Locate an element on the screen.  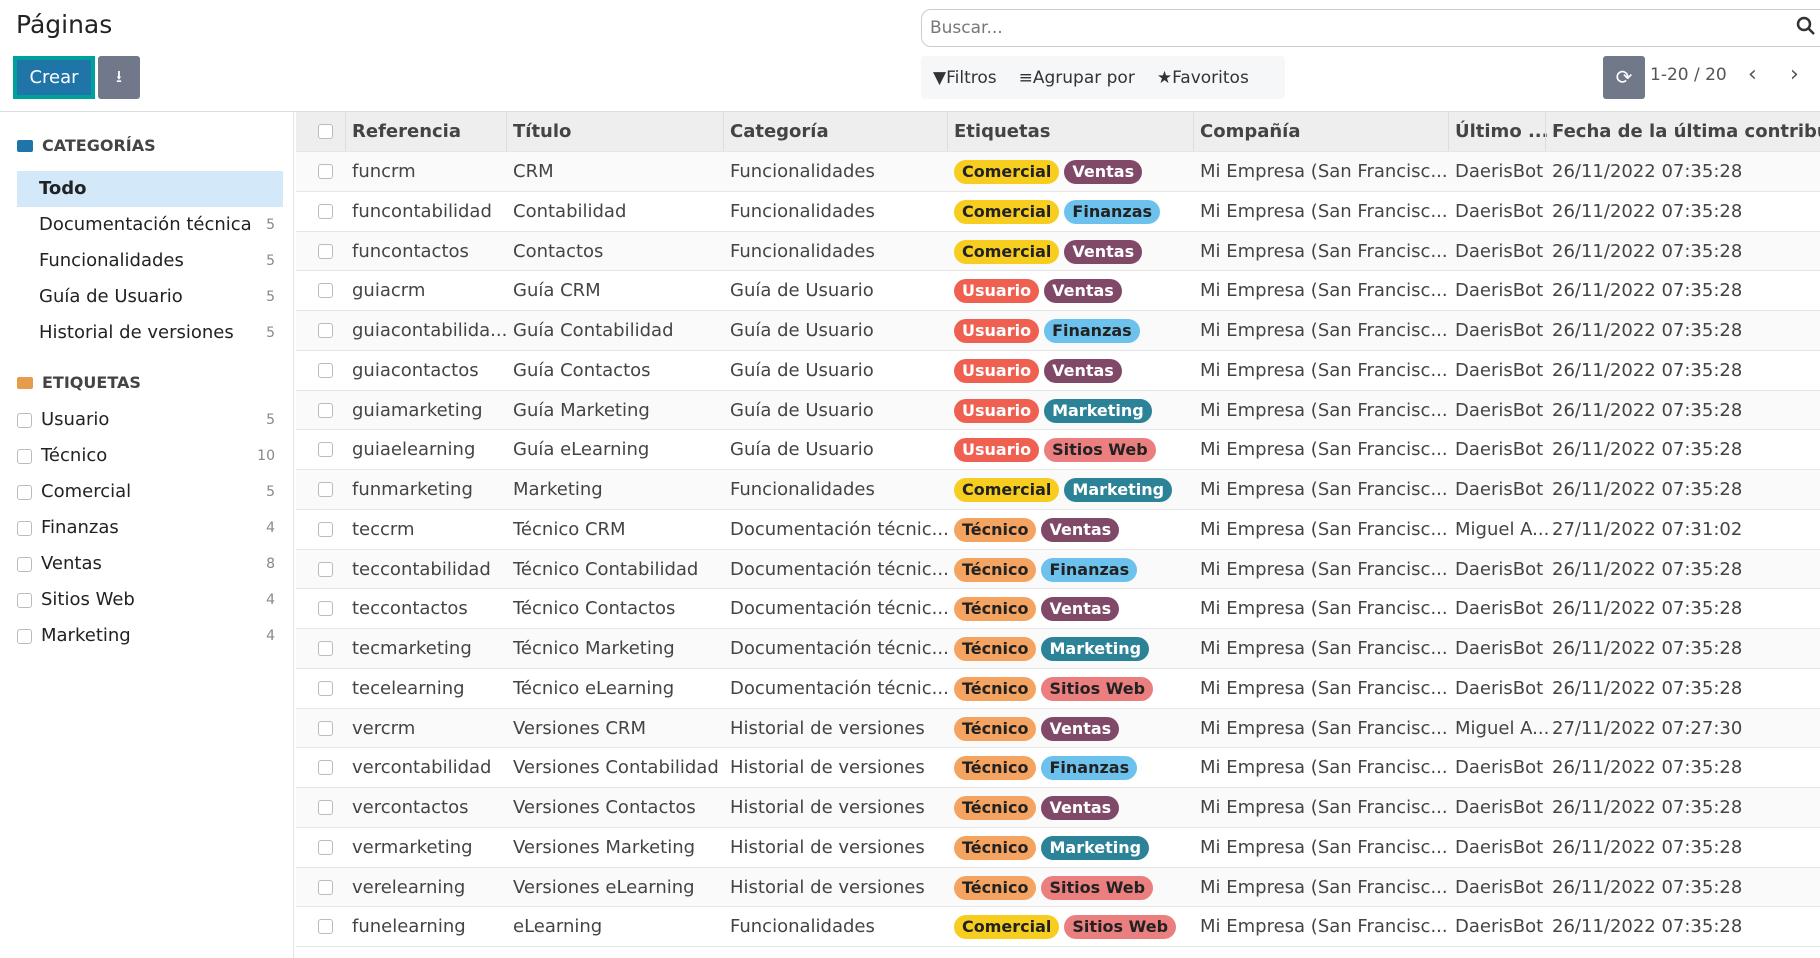
sidebar-tag-filter: Ventas 8 is located at coordinates (150, 564).